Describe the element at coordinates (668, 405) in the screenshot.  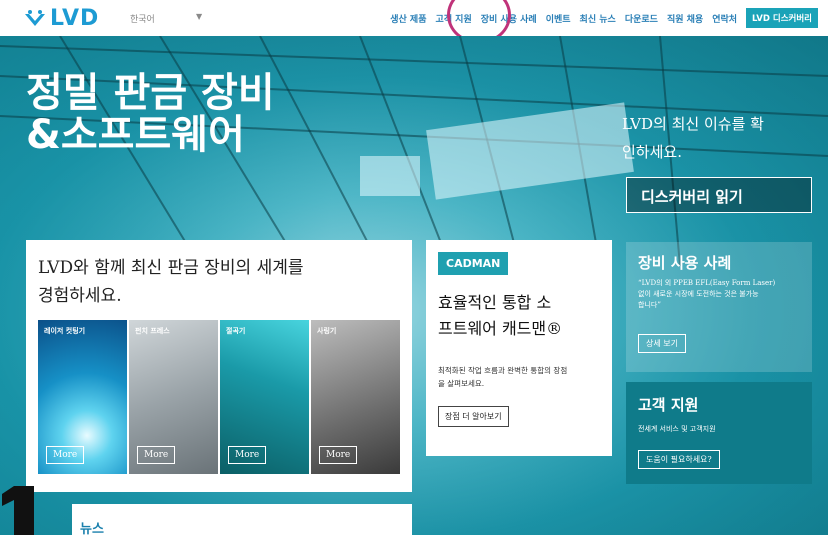
I see `support-title: 고객 지원` at that location.